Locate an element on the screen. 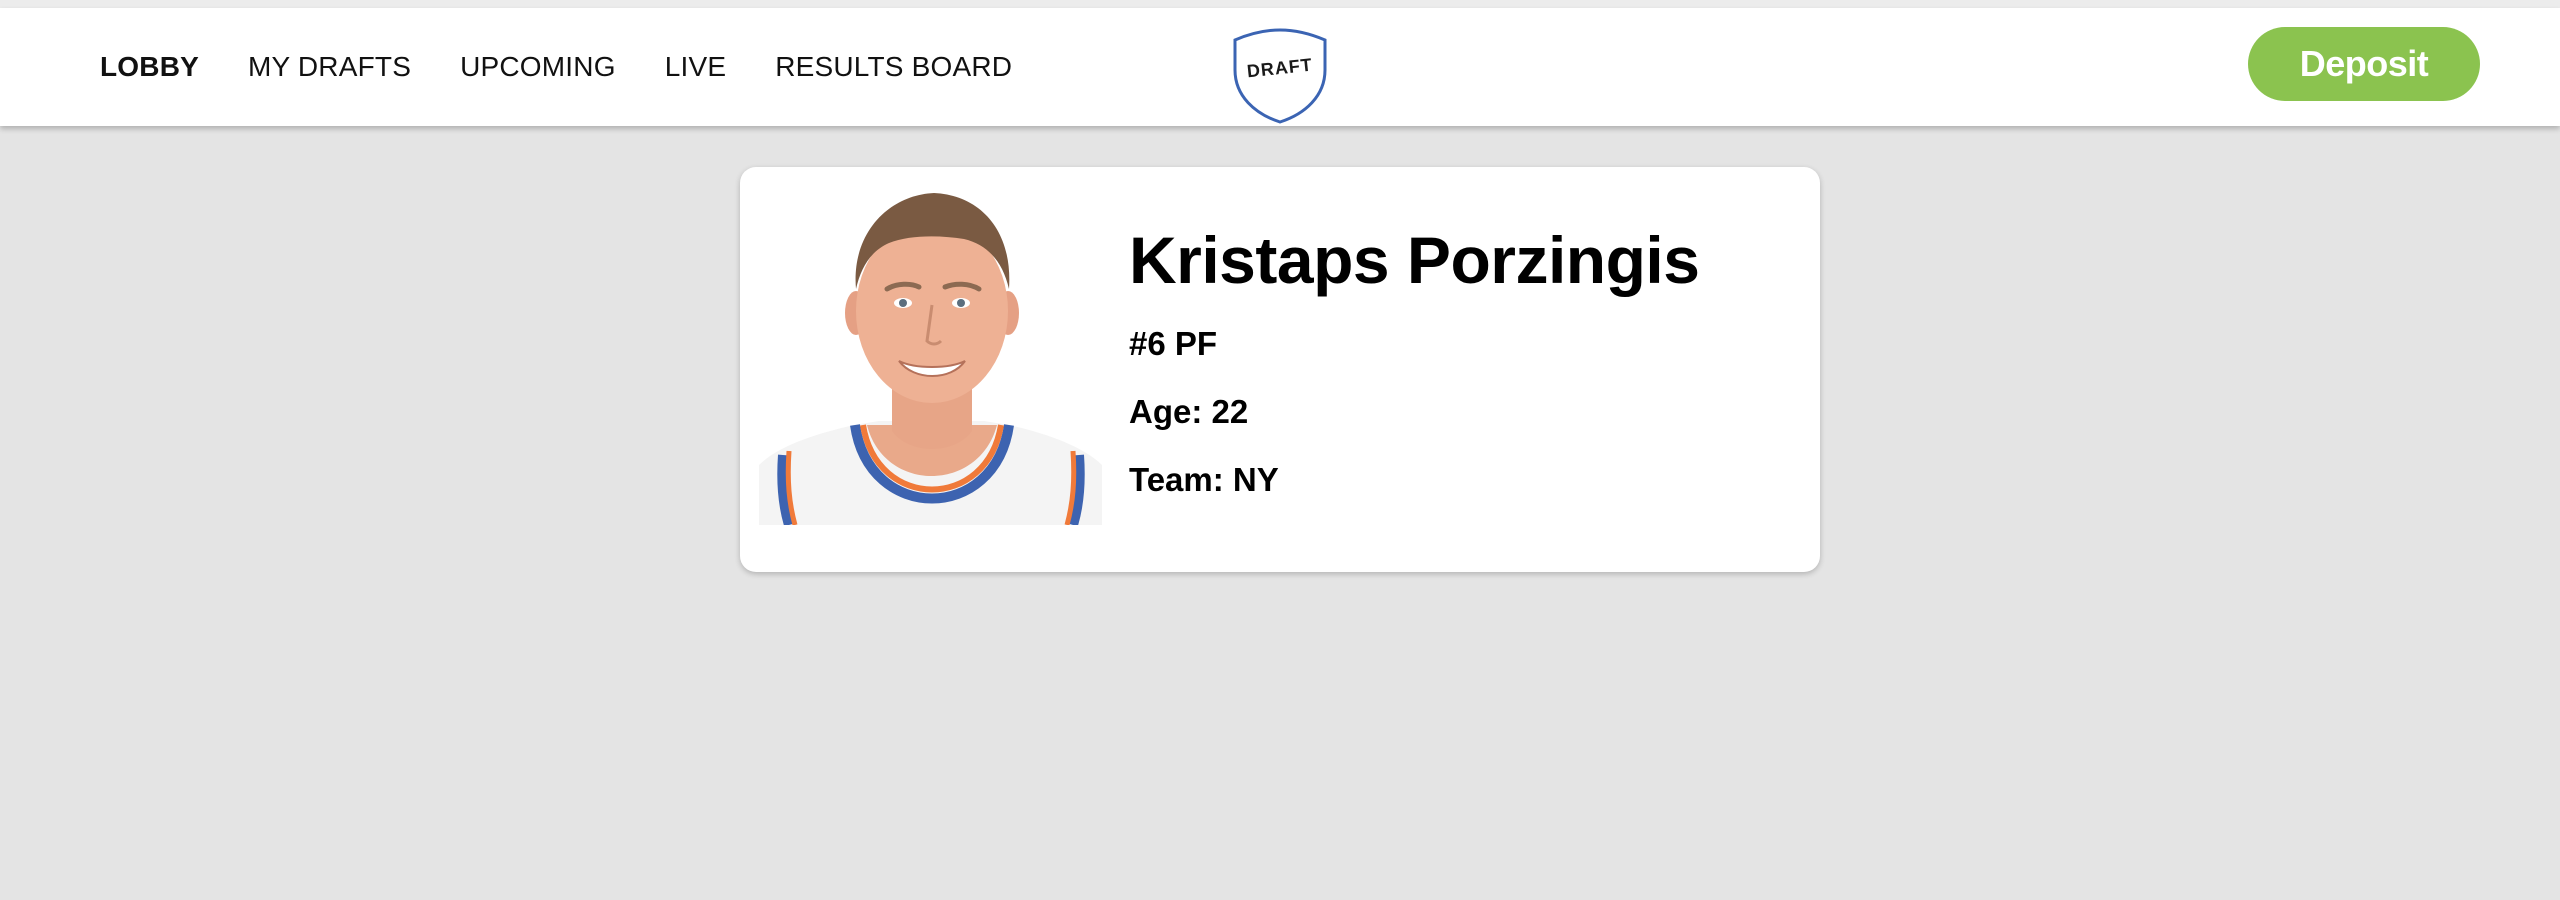 This screenshot has width=2560, height=900. player-number-position: #6 PF is located at coordinates (1173, 343).